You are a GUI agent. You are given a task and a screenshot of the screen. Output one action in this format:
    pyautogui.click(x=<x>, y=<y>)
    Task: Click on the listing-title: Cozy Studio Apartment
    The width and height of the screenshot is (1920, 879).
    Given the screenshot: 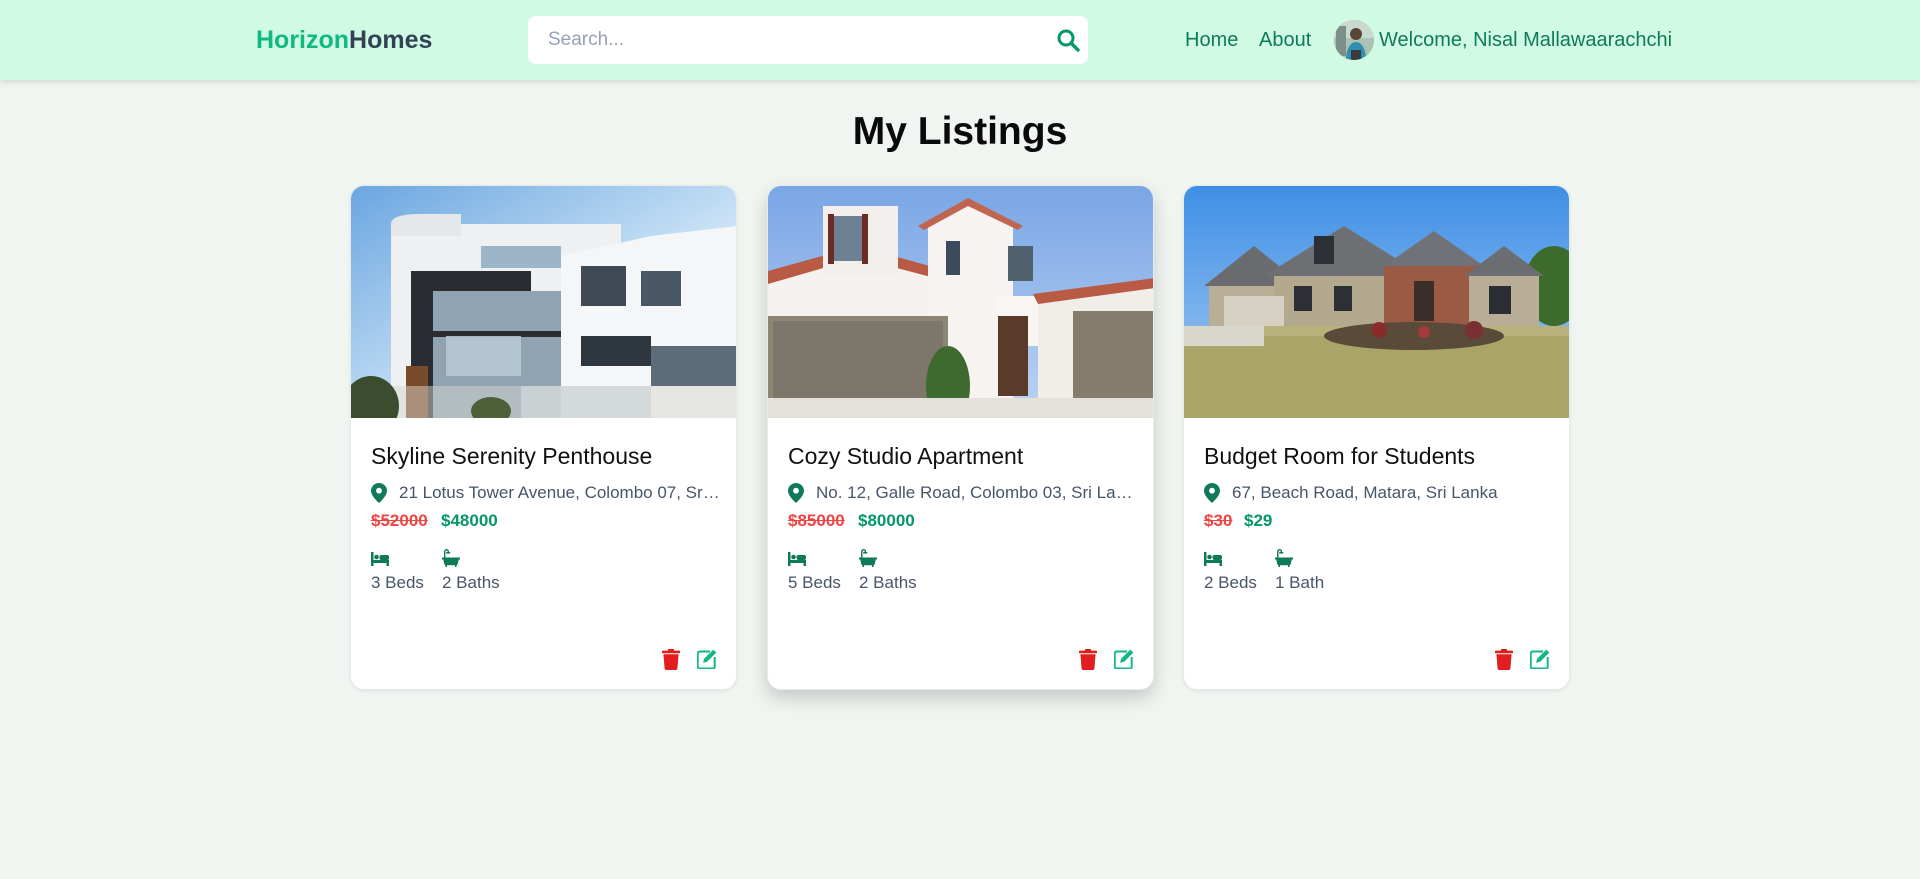 What is the action you would take?
    pyautogui.click(x=905, y=456)
    